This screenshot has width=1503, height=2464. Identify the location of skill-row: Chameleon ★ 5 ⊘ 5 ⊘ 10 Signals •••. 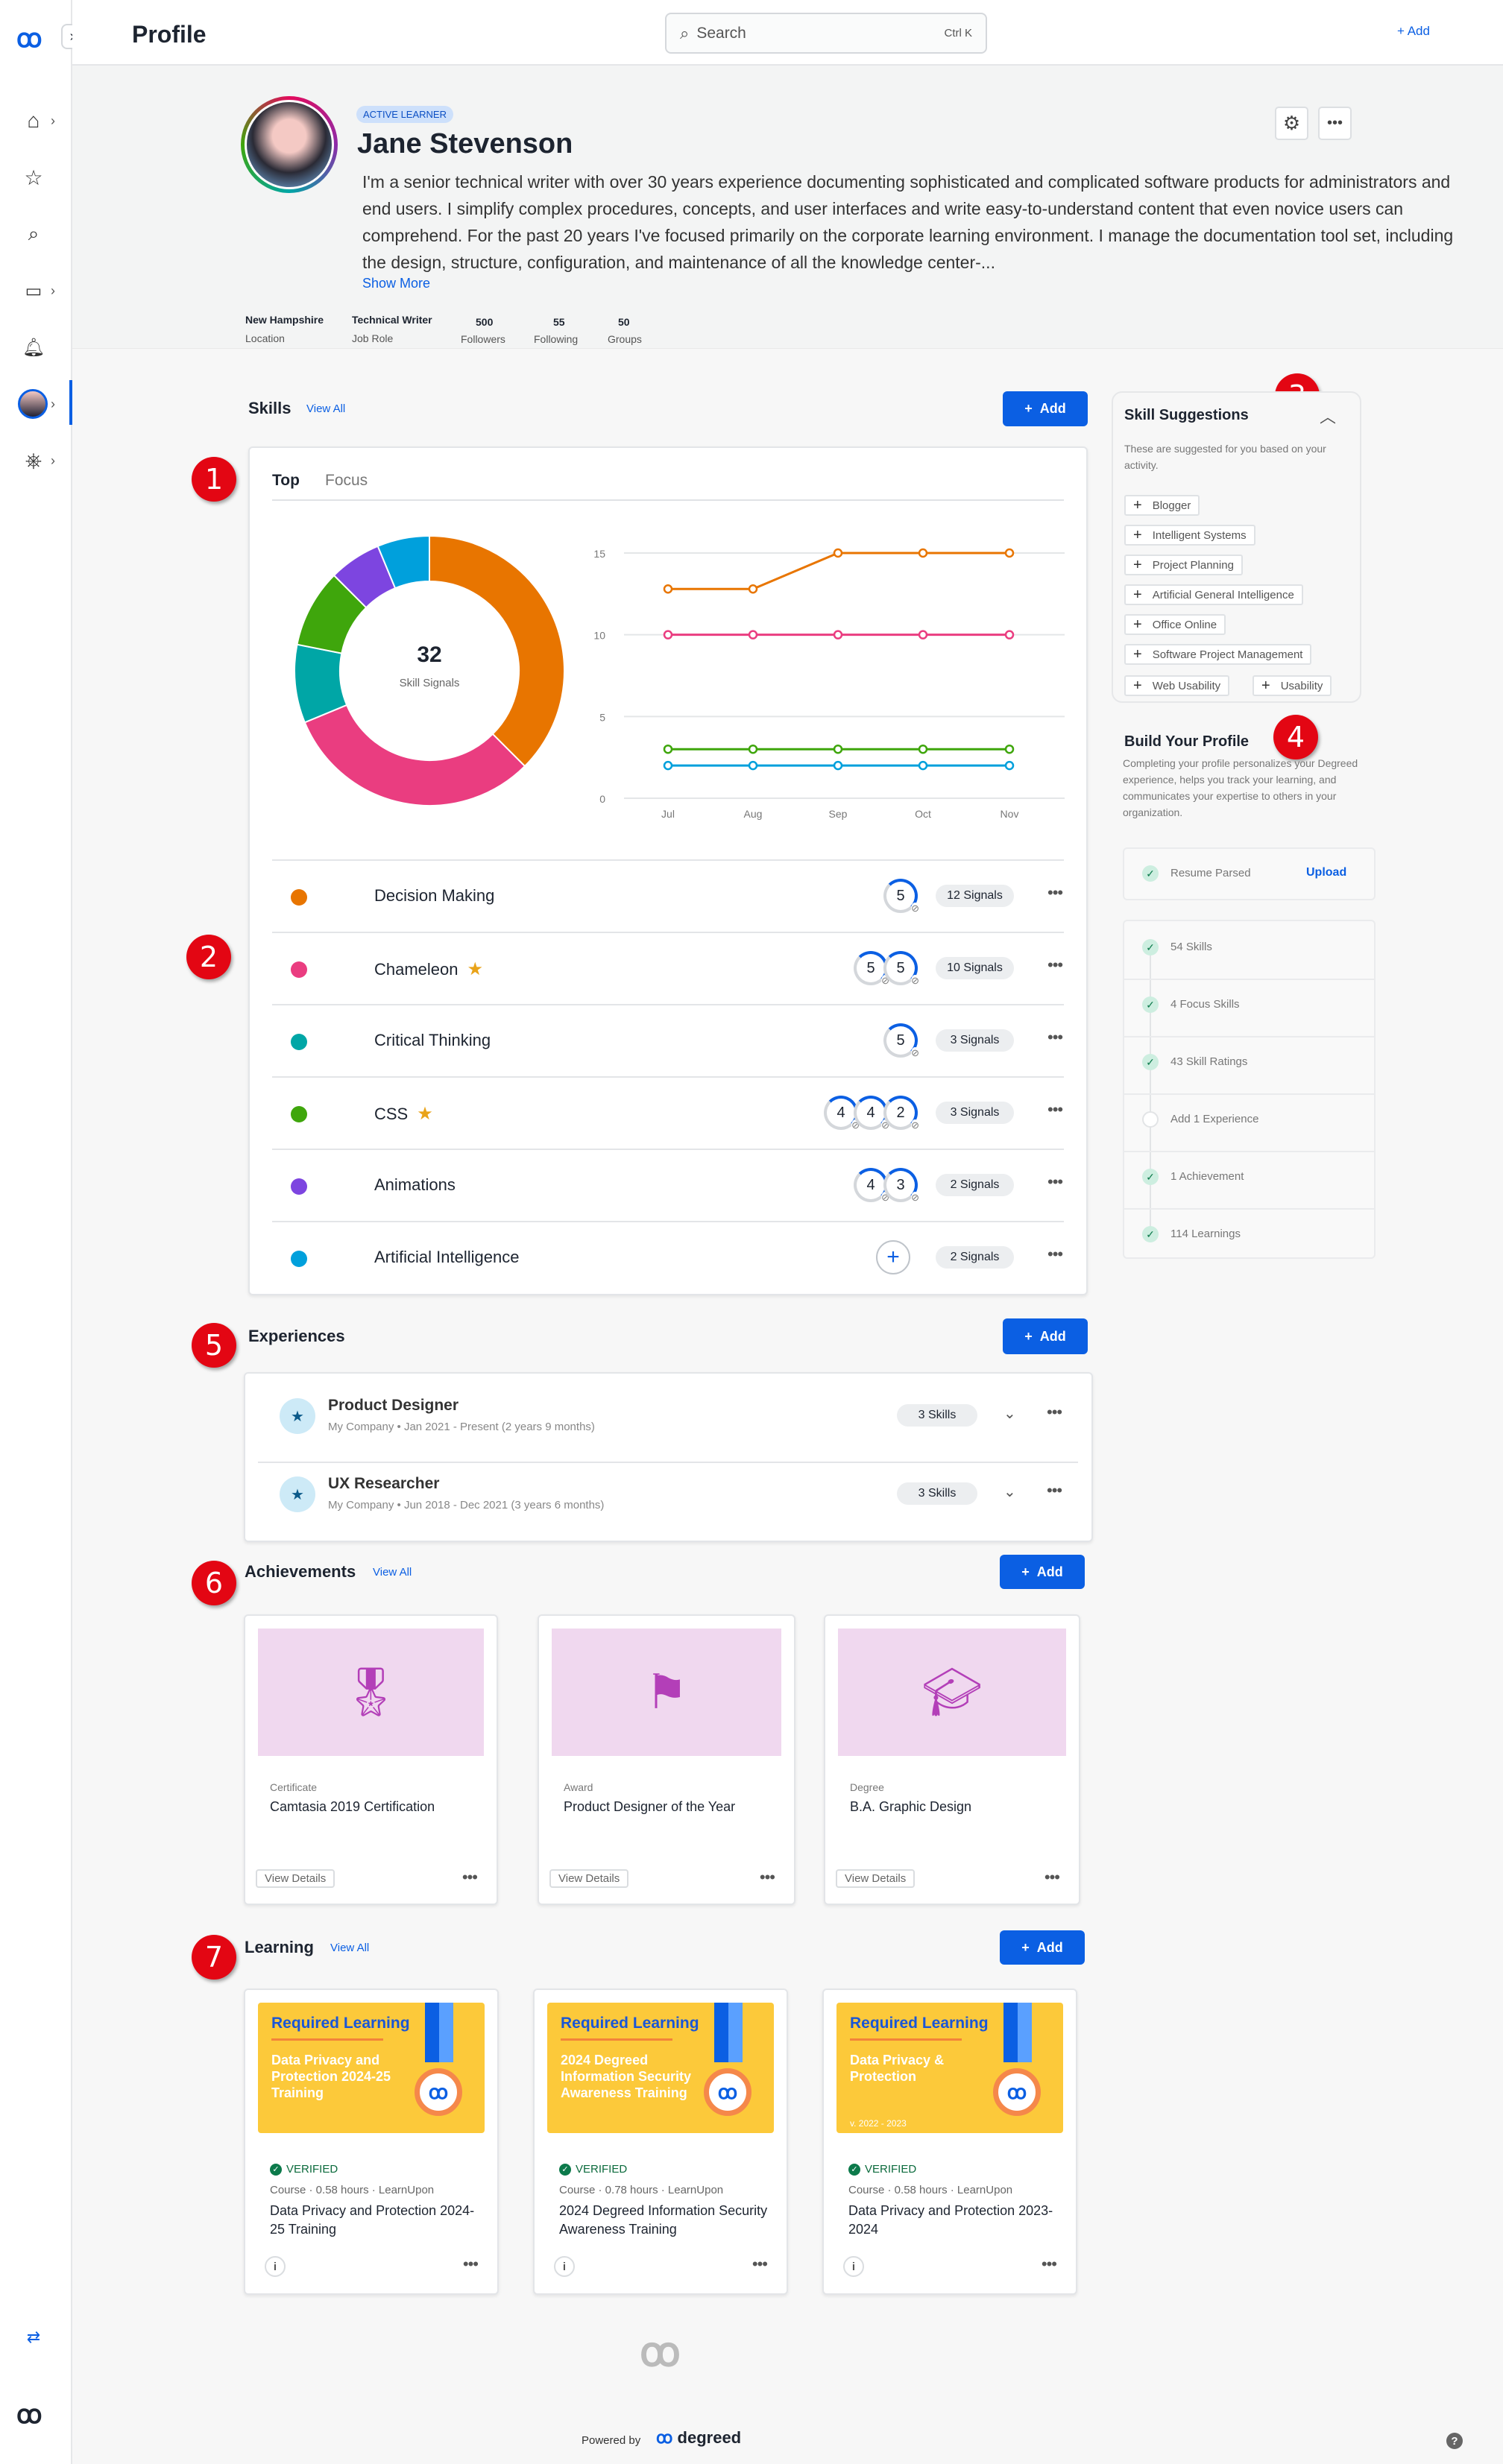
(668, 968).